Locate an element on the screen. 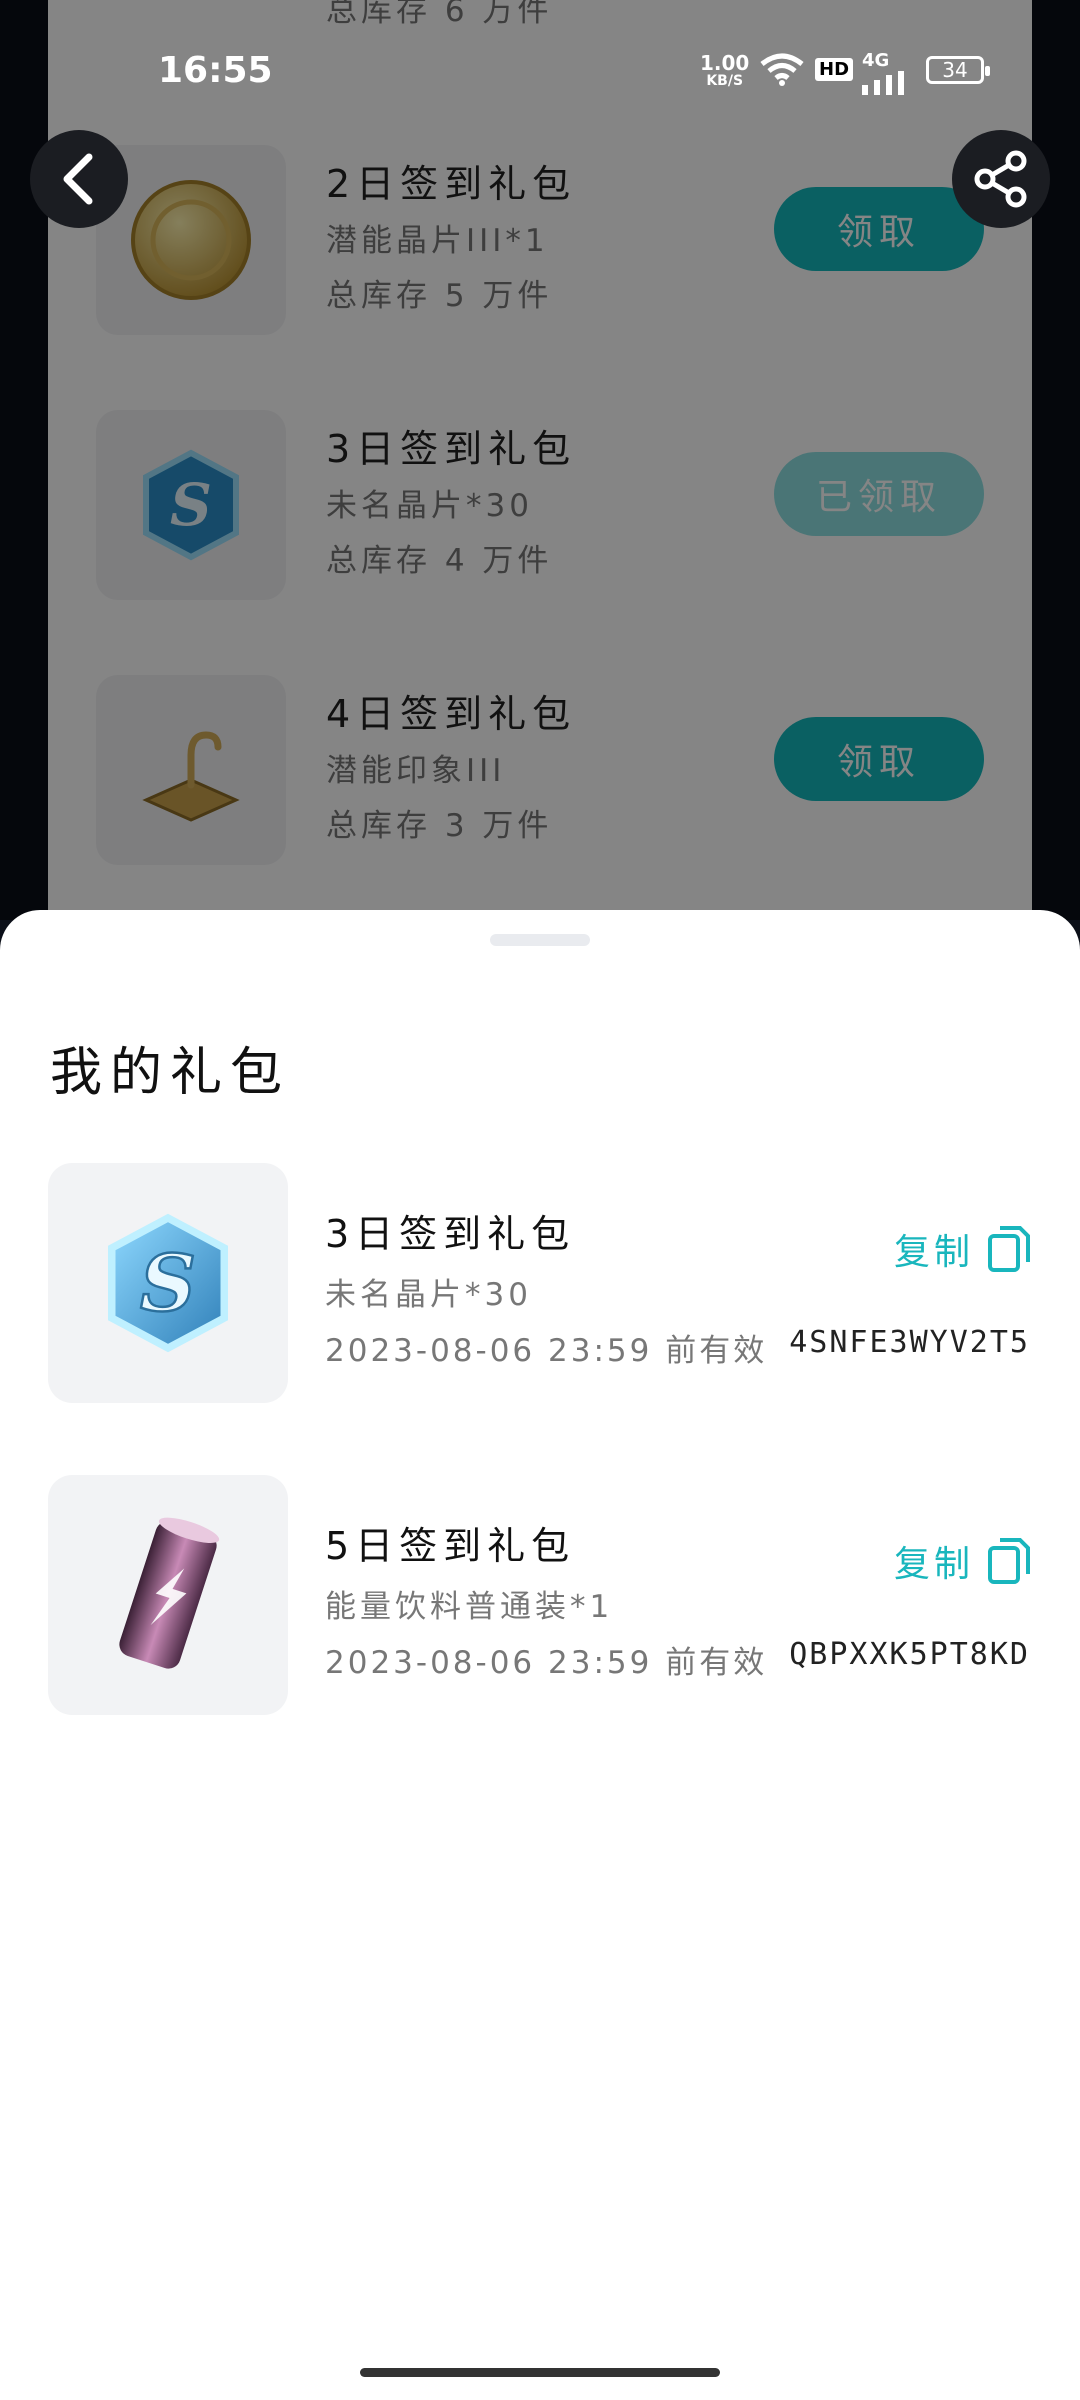  blue-hexagon-s-icon: S is located at coordinates (168, 1283).